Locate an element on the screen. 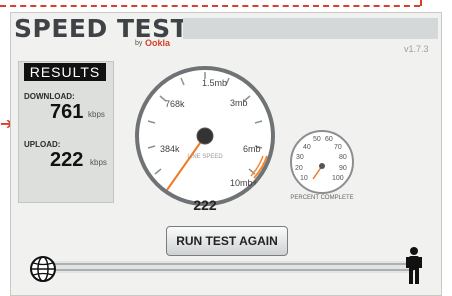 Image resolution: width=452 pixels, height=296 pixels. percent-tick-label: 20 is located at coordinates (299, 168).